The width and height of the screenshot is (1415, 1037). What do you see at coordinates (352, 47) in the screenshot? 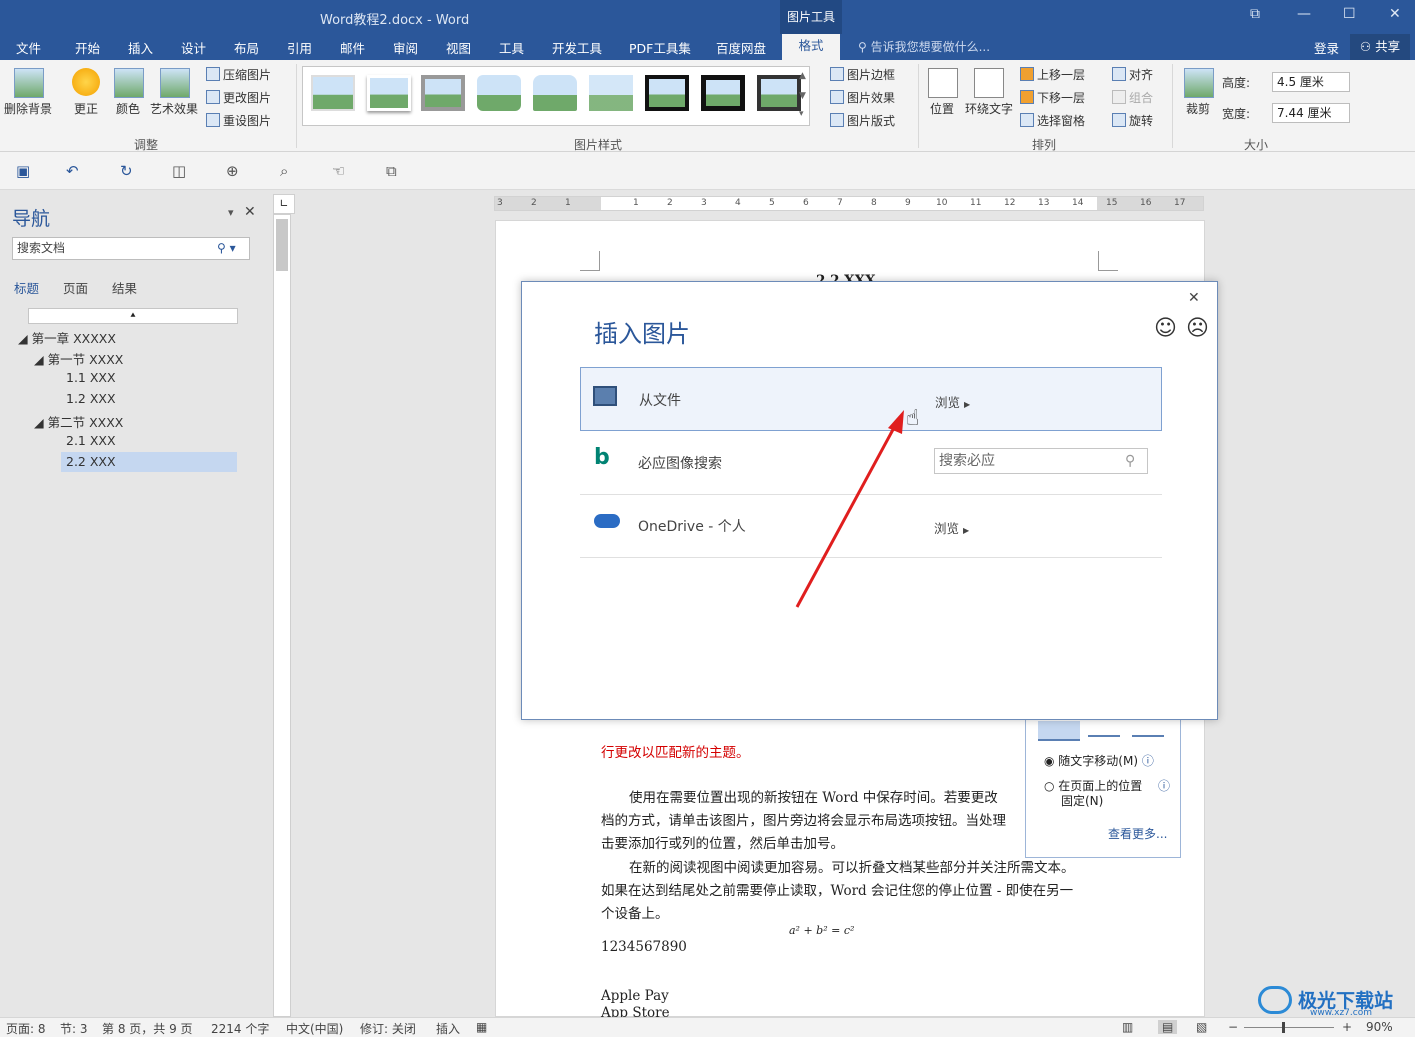
I see `tab-mailings: 邮件` at bounding box center [352, 47].